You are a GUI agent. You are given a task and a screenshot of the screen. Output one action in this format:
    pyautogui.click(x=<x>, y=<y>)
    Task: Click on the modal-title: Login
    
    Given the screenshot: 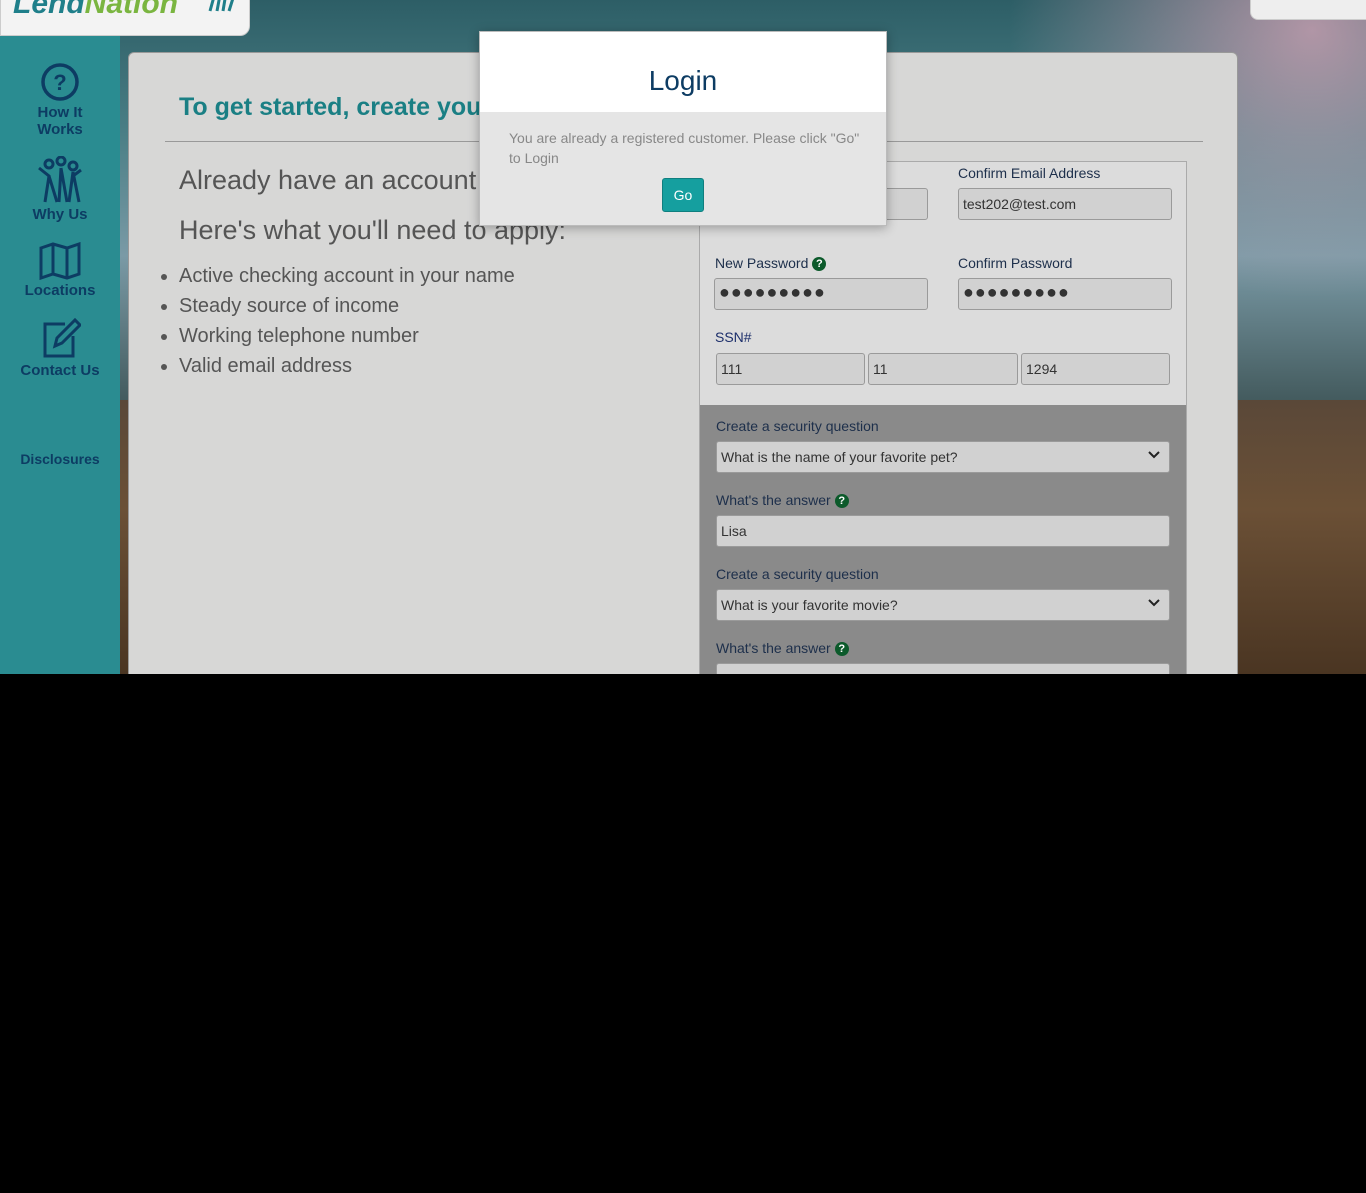 What is the action you would take?
    pyautogui.click(x=683, y=80)
    